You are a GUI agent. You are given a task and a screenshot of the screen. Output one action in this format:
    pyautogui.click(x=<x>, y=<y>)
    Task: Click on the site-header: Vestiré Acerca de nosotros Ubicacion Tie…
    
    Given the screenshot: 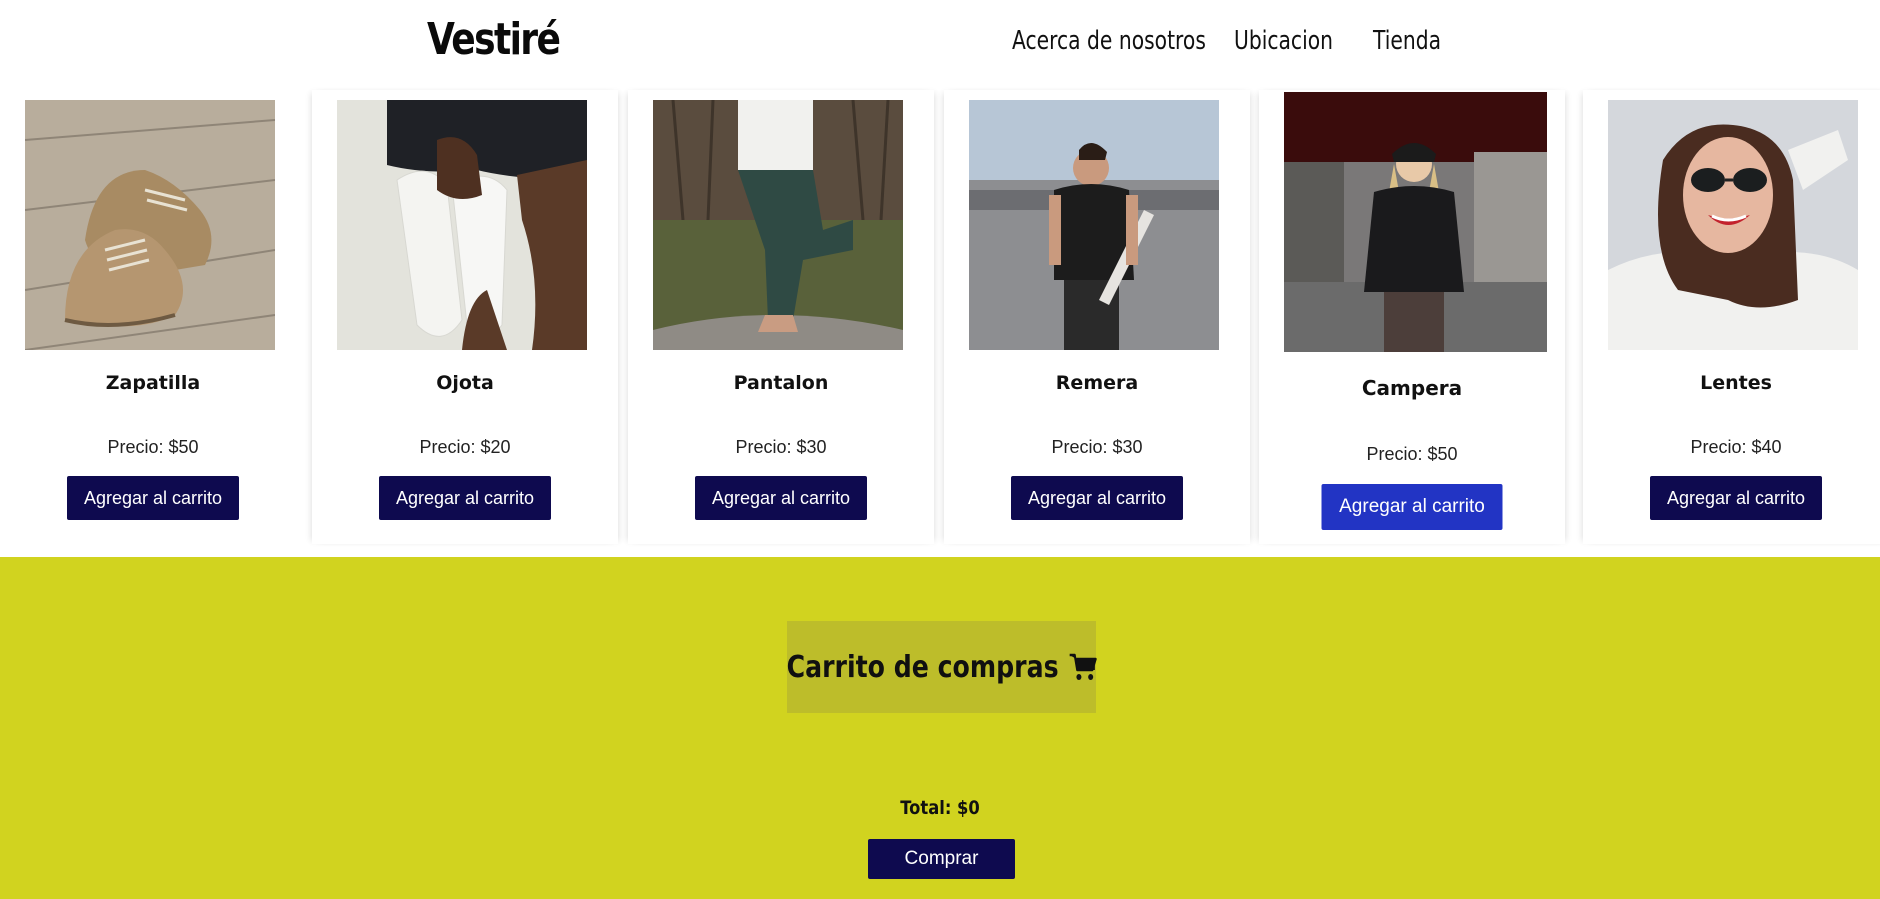 What is the action you would take?
    pyautogui.click(x=940, y=44)
    